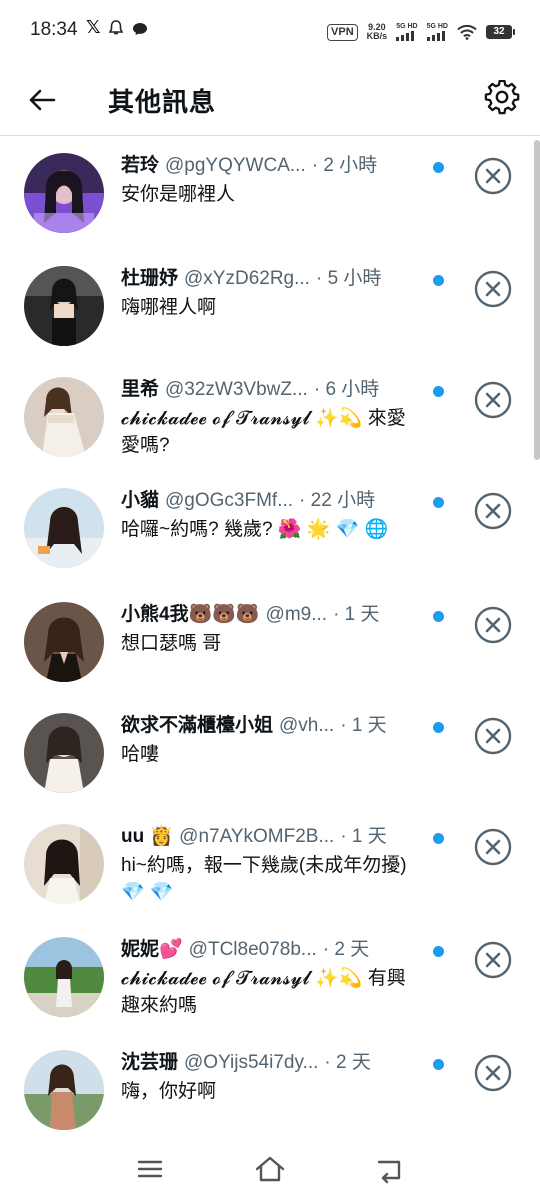 The image size is (540, 1200). I want to click on chat-bubble-icon, so click(140, 29).